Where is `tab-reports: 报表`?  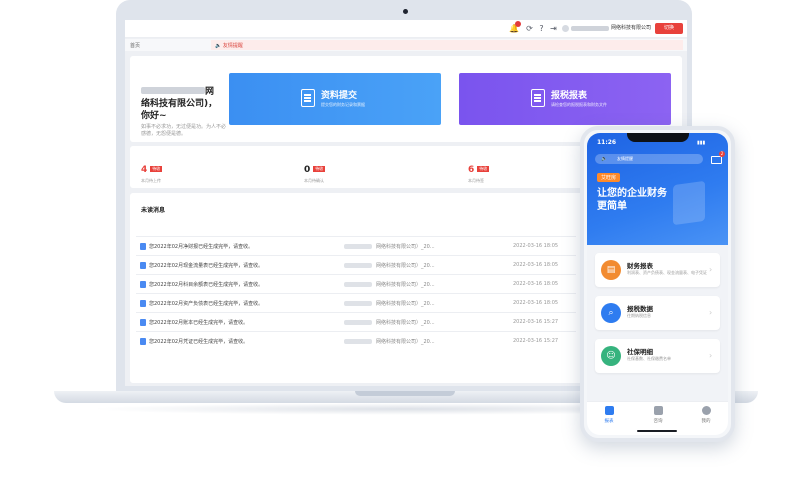 tab-reports: 报表 is located at coordinates (609, 415).